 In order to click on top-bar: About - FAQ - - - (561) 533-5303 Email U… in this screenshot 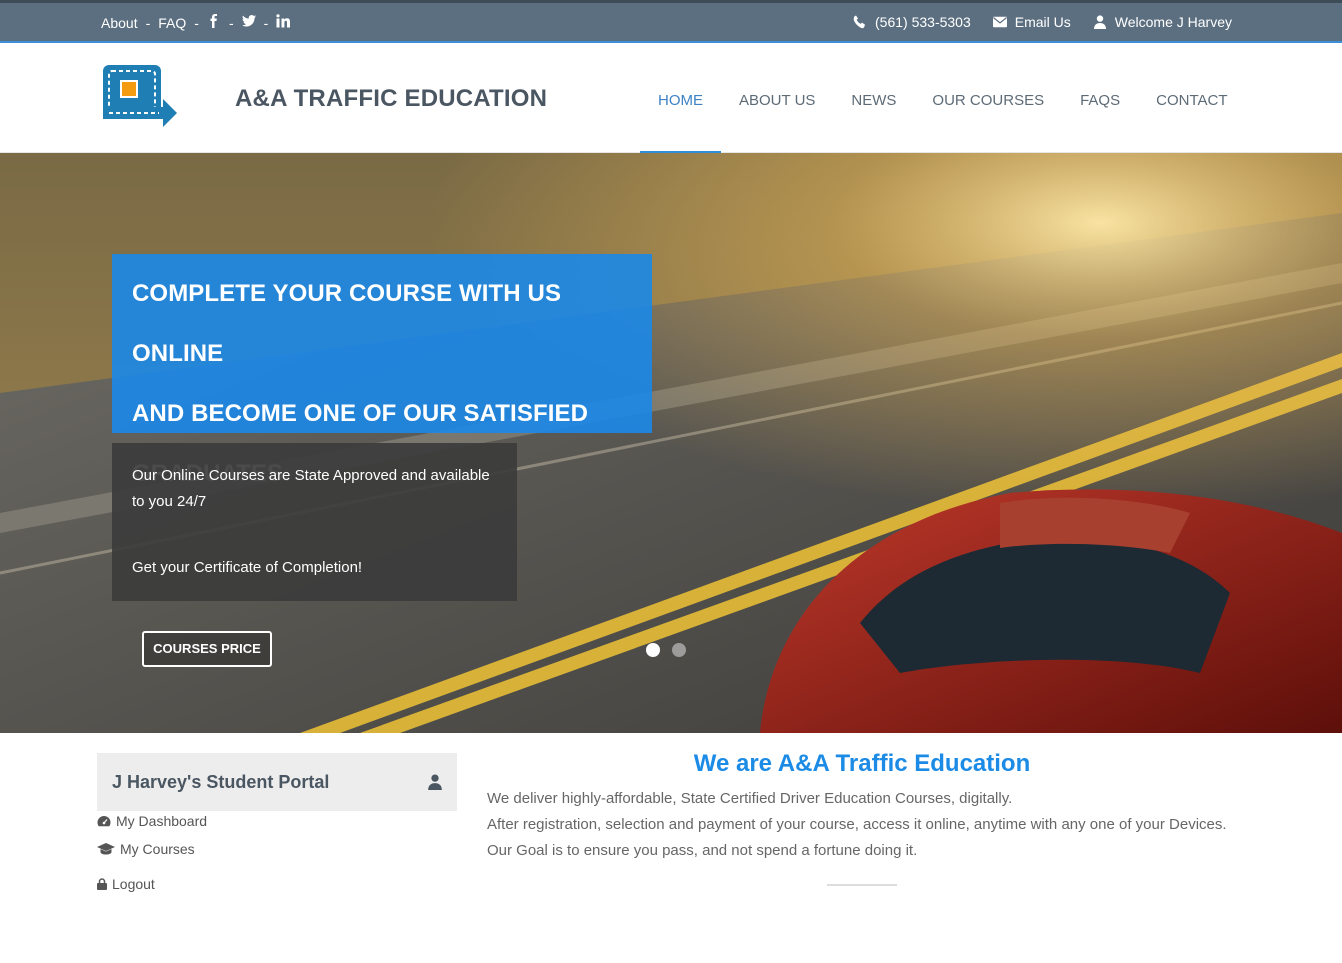, I will do `click(671, 21)`.